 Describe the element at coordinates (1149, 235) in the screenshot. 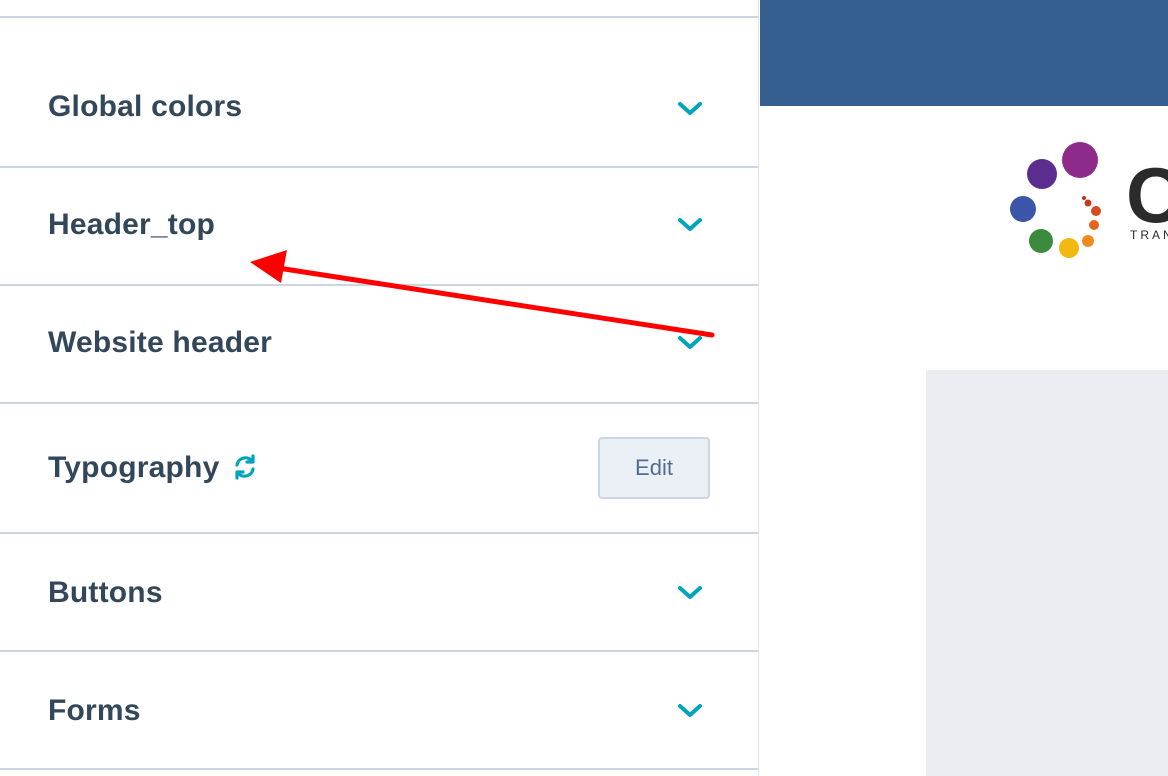

I see `logo-tagline: TRAN` at that location.